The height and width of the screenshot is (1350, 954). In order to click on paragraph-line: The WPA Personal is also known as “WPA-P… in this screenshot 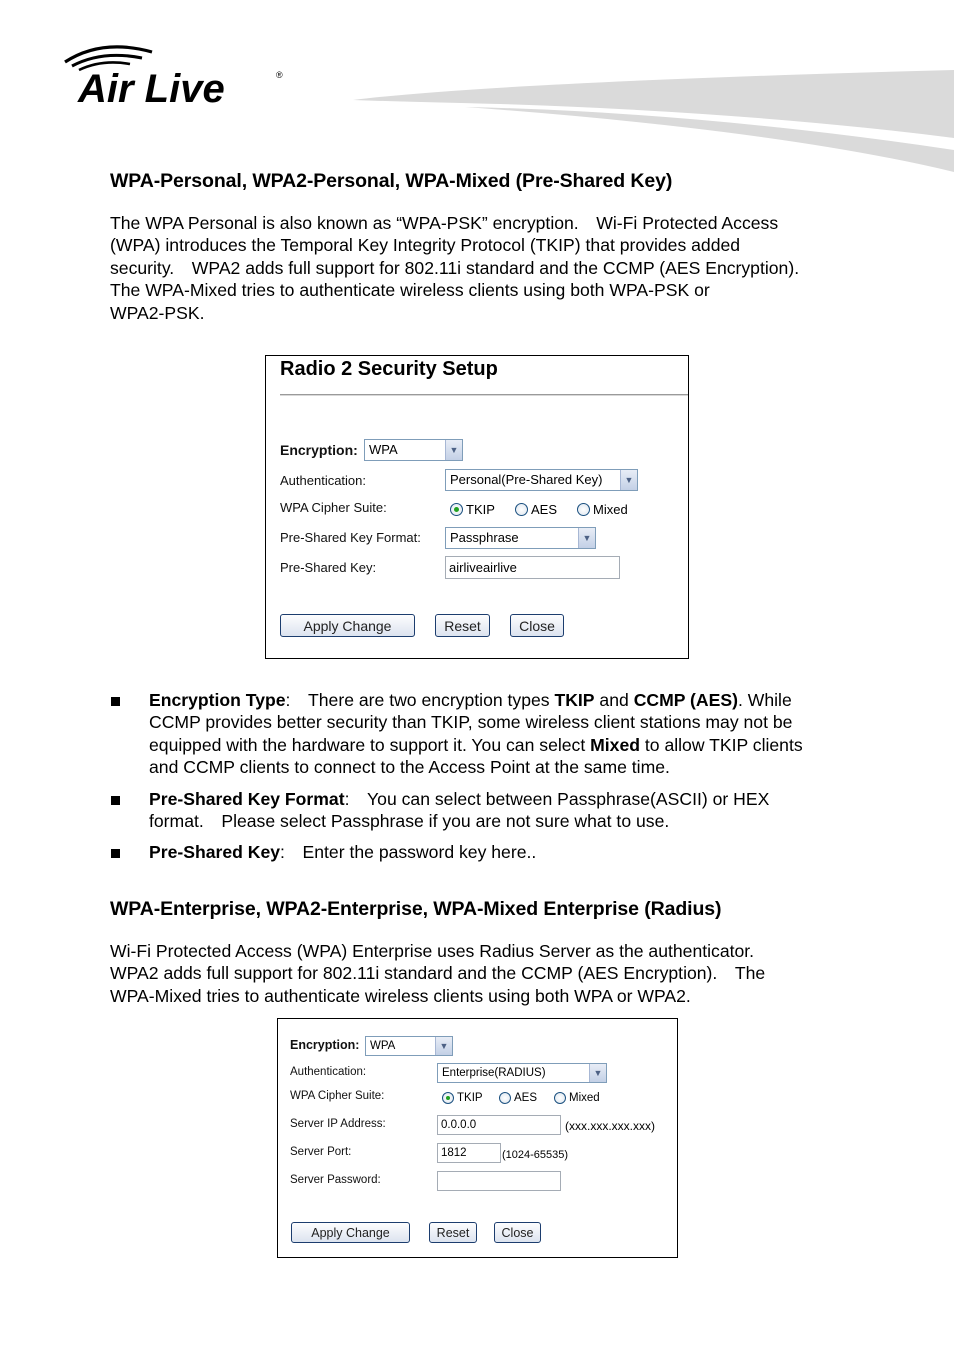, I will do `click(444, 223)`.